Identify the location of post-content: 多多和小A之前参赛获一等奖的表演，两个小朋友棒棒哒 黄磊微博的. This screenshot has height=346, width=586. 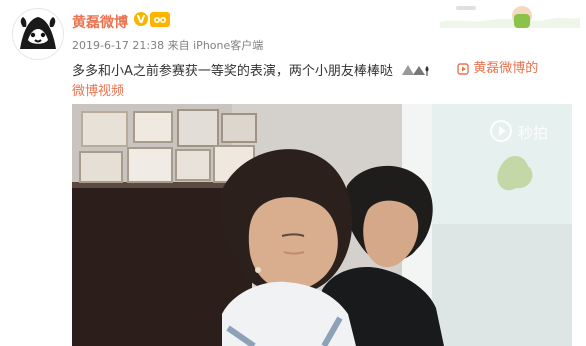
(322, 70).